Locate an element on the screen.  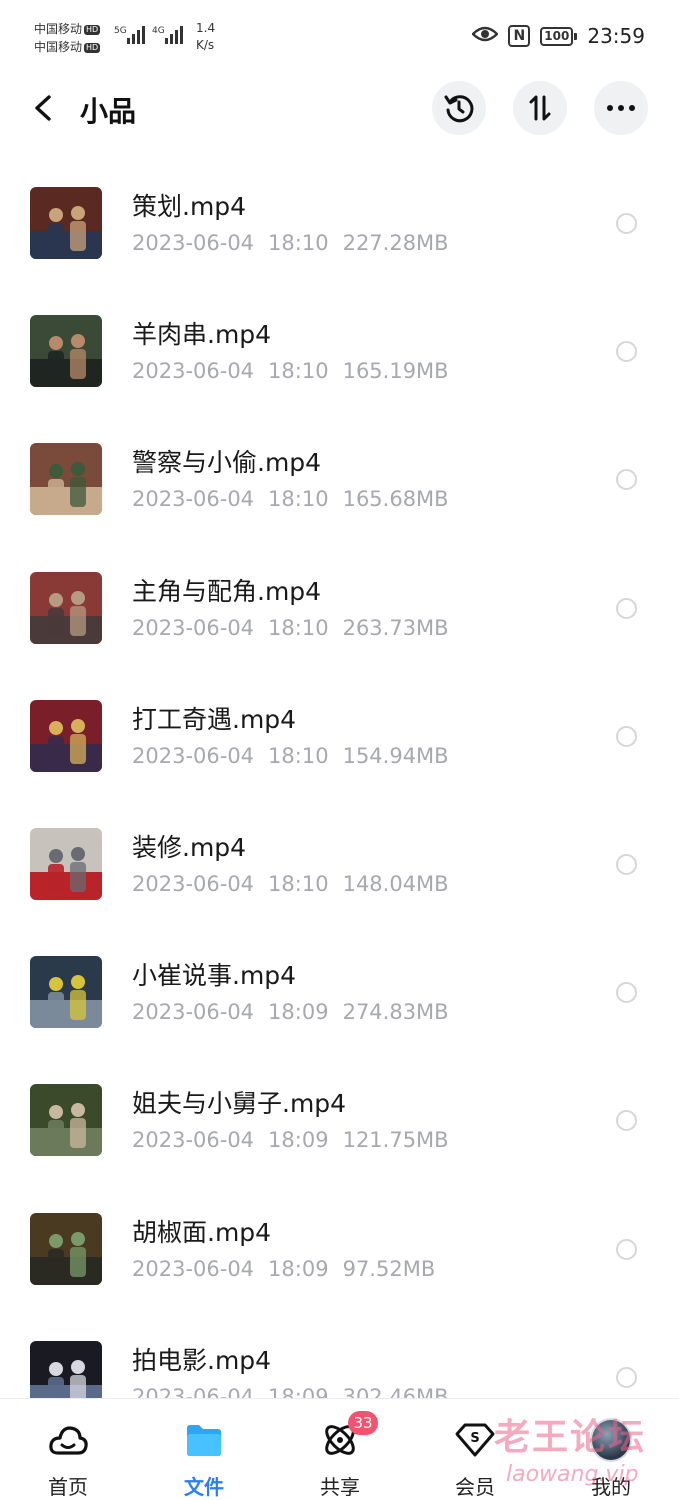
file-name: 羊肉串.mp4 is located at coordinates (202, 335).